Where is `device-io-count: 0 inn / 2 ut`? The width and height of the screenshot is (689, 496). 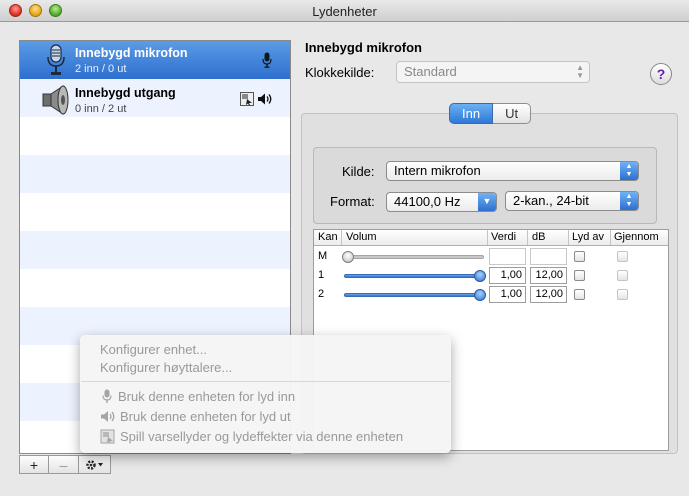 device-io-count: 0 inn / 2 ut is located at coordinates (101, 109).